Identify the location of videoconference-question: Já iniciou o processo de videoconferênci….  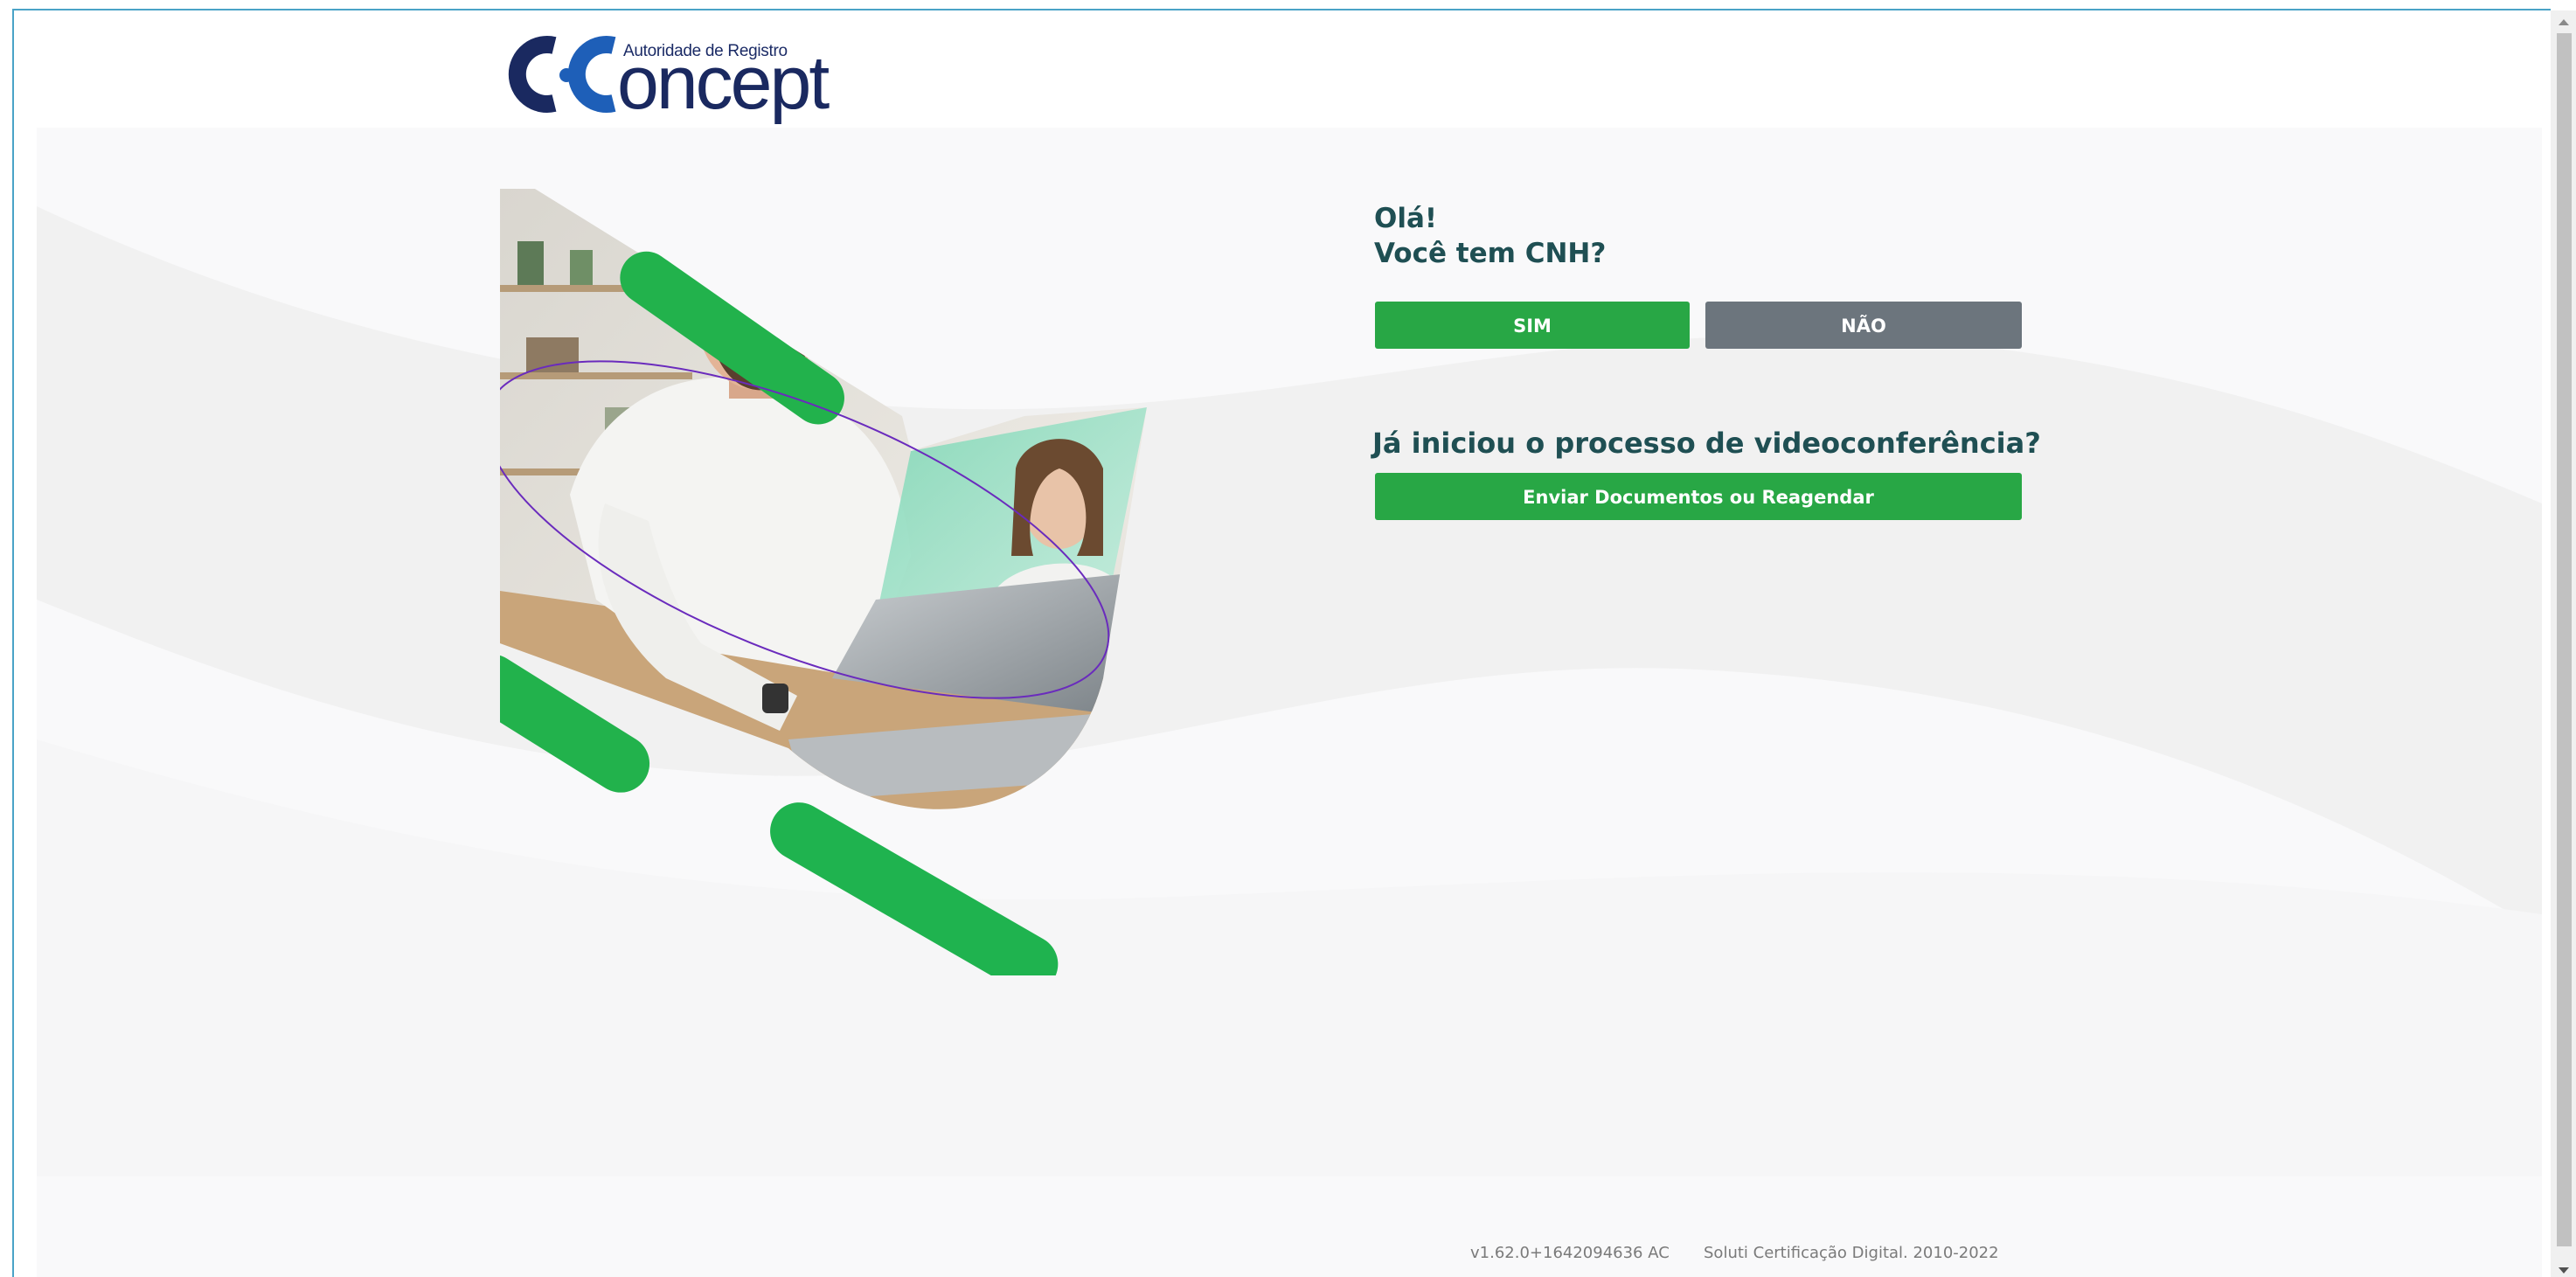
(1706, 443).